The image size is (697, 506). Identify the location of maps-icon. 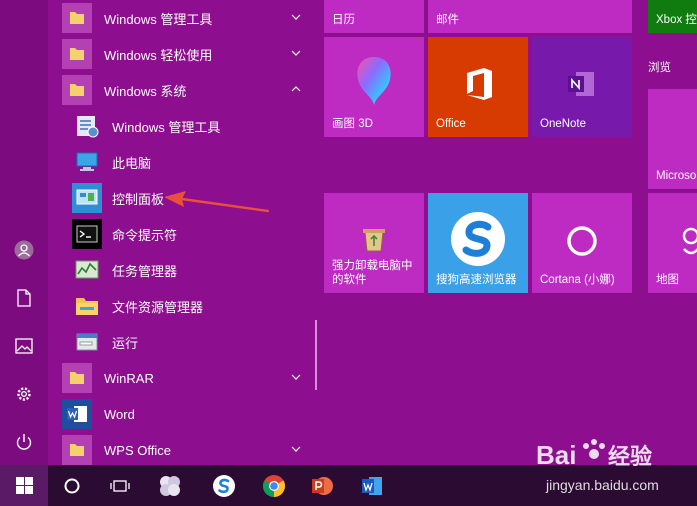
(689, 241).